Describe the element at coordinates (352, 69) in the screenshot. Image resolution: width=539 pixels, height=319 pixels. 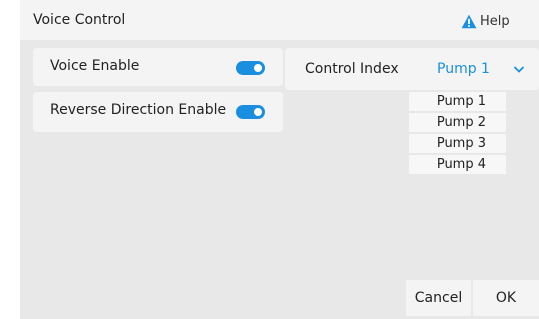
I see `control-index-label: Control Index` at that location.